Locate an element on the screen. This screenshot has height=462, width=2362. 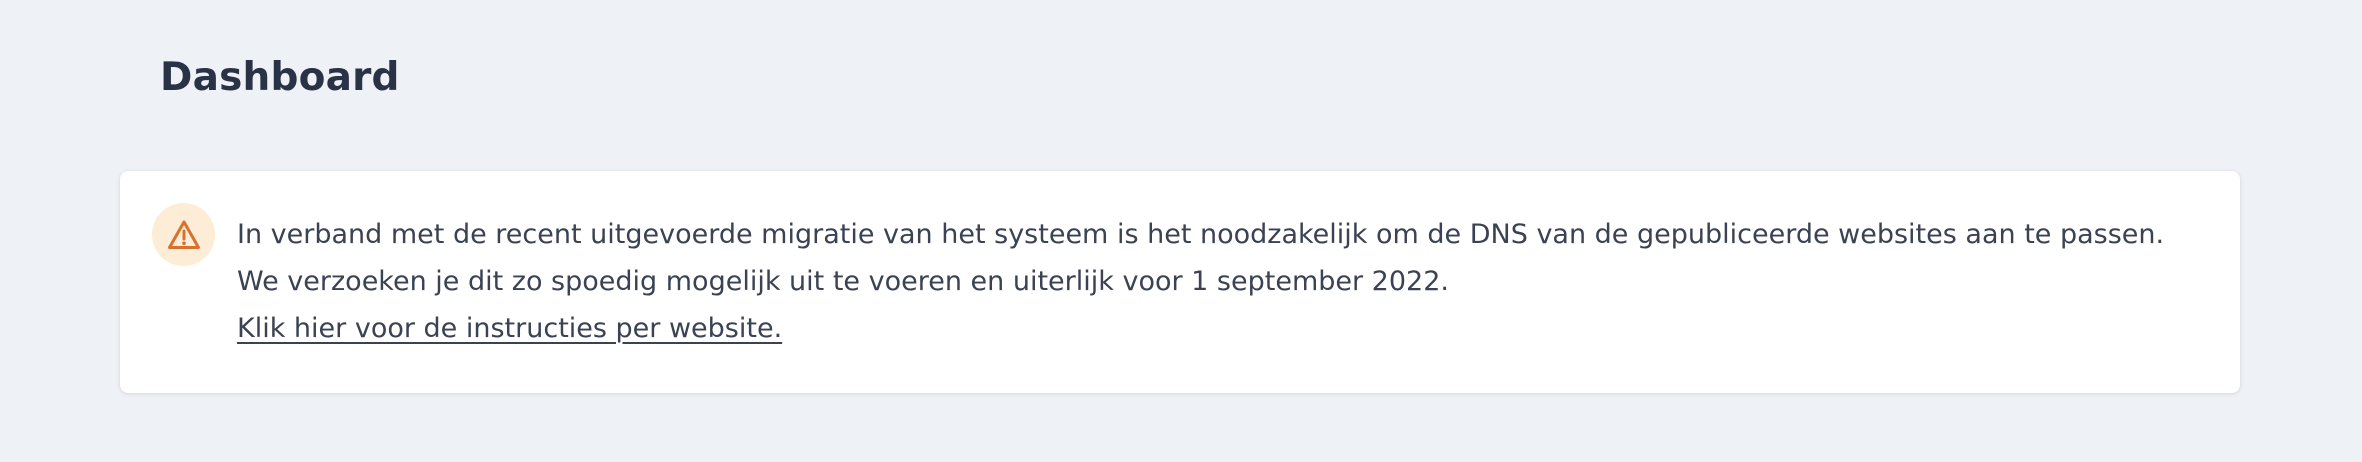
warning-triangle-icon is located at coordinates (183, 234).